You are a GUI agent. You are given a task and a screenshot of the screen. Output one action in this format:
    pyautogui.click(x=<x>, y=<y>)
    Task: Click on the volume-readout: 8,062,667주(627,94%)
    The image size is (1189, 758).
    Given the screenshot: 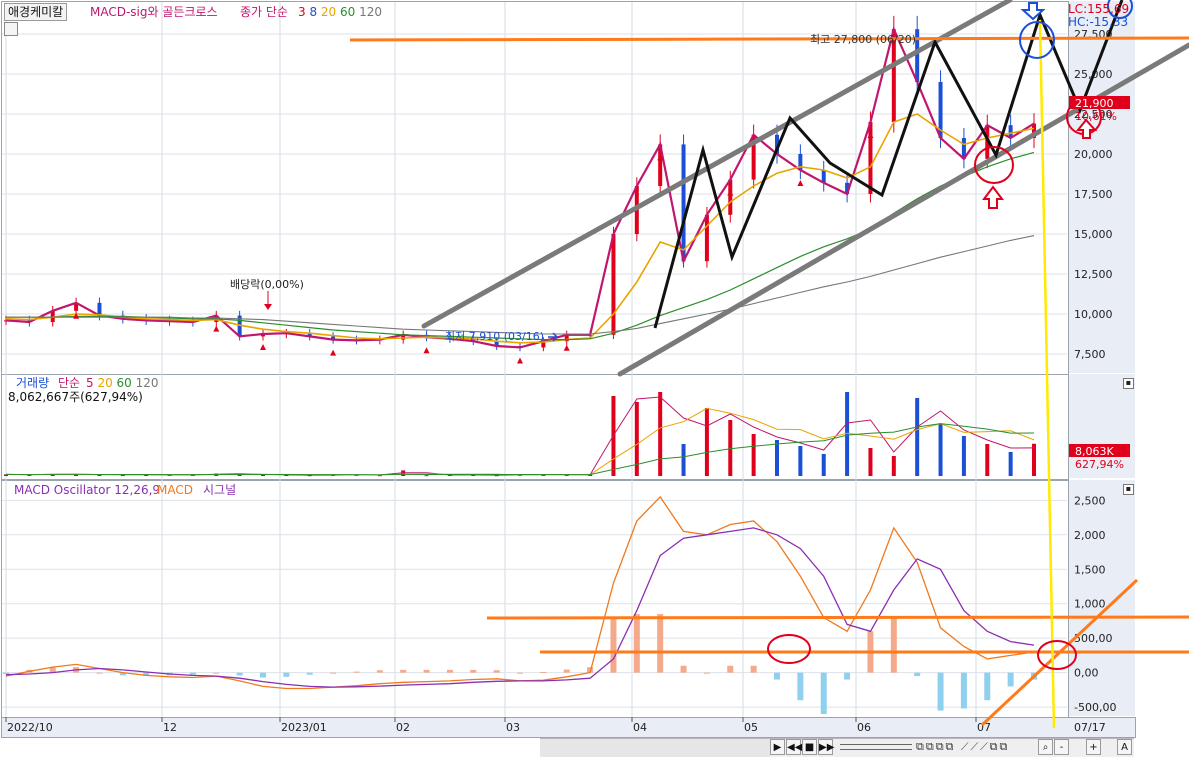 What is the action you would take?
    pyautogui.click(x=75, y=397)
    